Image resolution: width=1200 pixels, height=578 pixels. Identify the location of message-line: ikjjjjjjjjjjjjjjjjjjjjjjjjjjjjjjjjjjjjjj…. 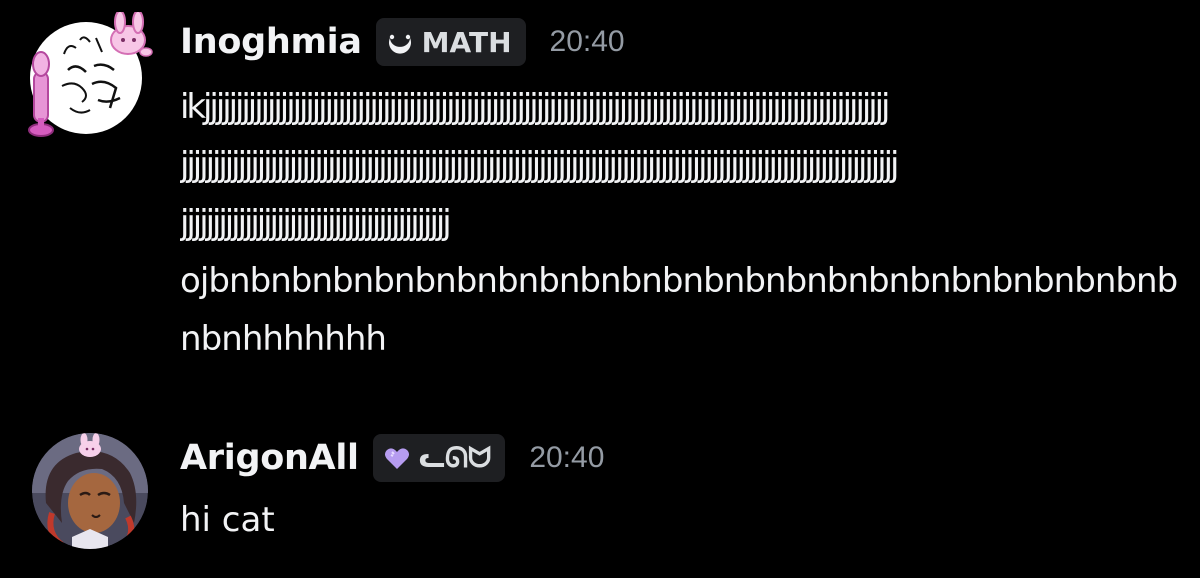
(535, 107).